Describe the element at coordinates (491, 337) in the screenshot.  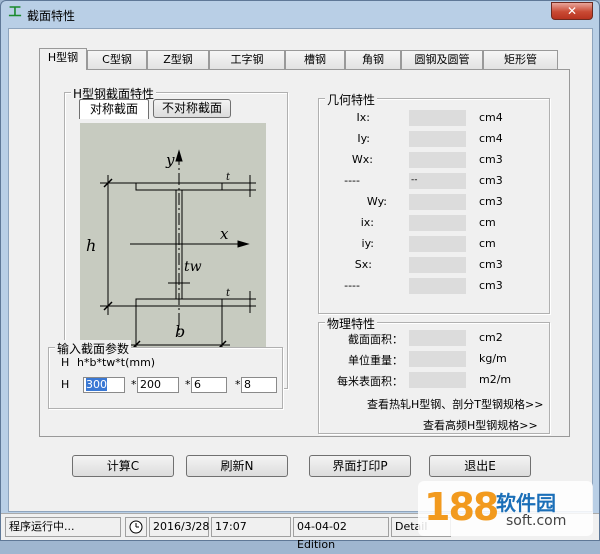
I see `area-unit: cm2` at that location.